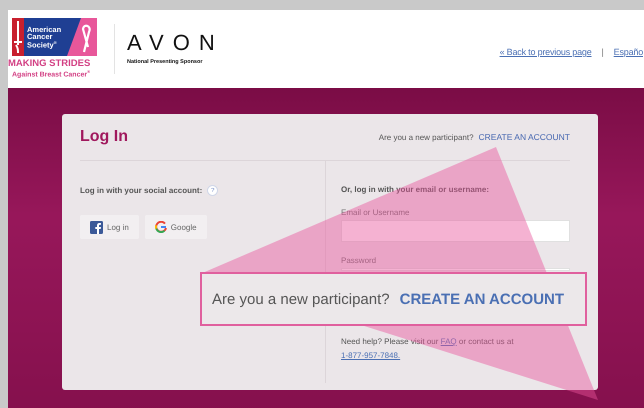 This screenshot has width=644, height=408. I want to click on email-field, so click(455, 231).